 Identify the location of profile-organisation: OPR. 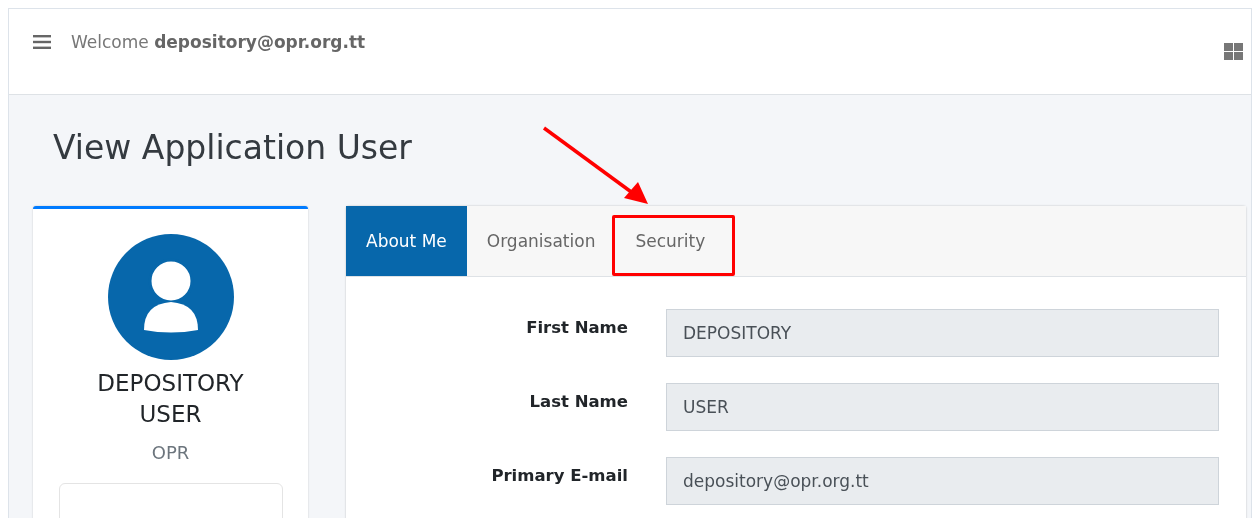
(170, 452).